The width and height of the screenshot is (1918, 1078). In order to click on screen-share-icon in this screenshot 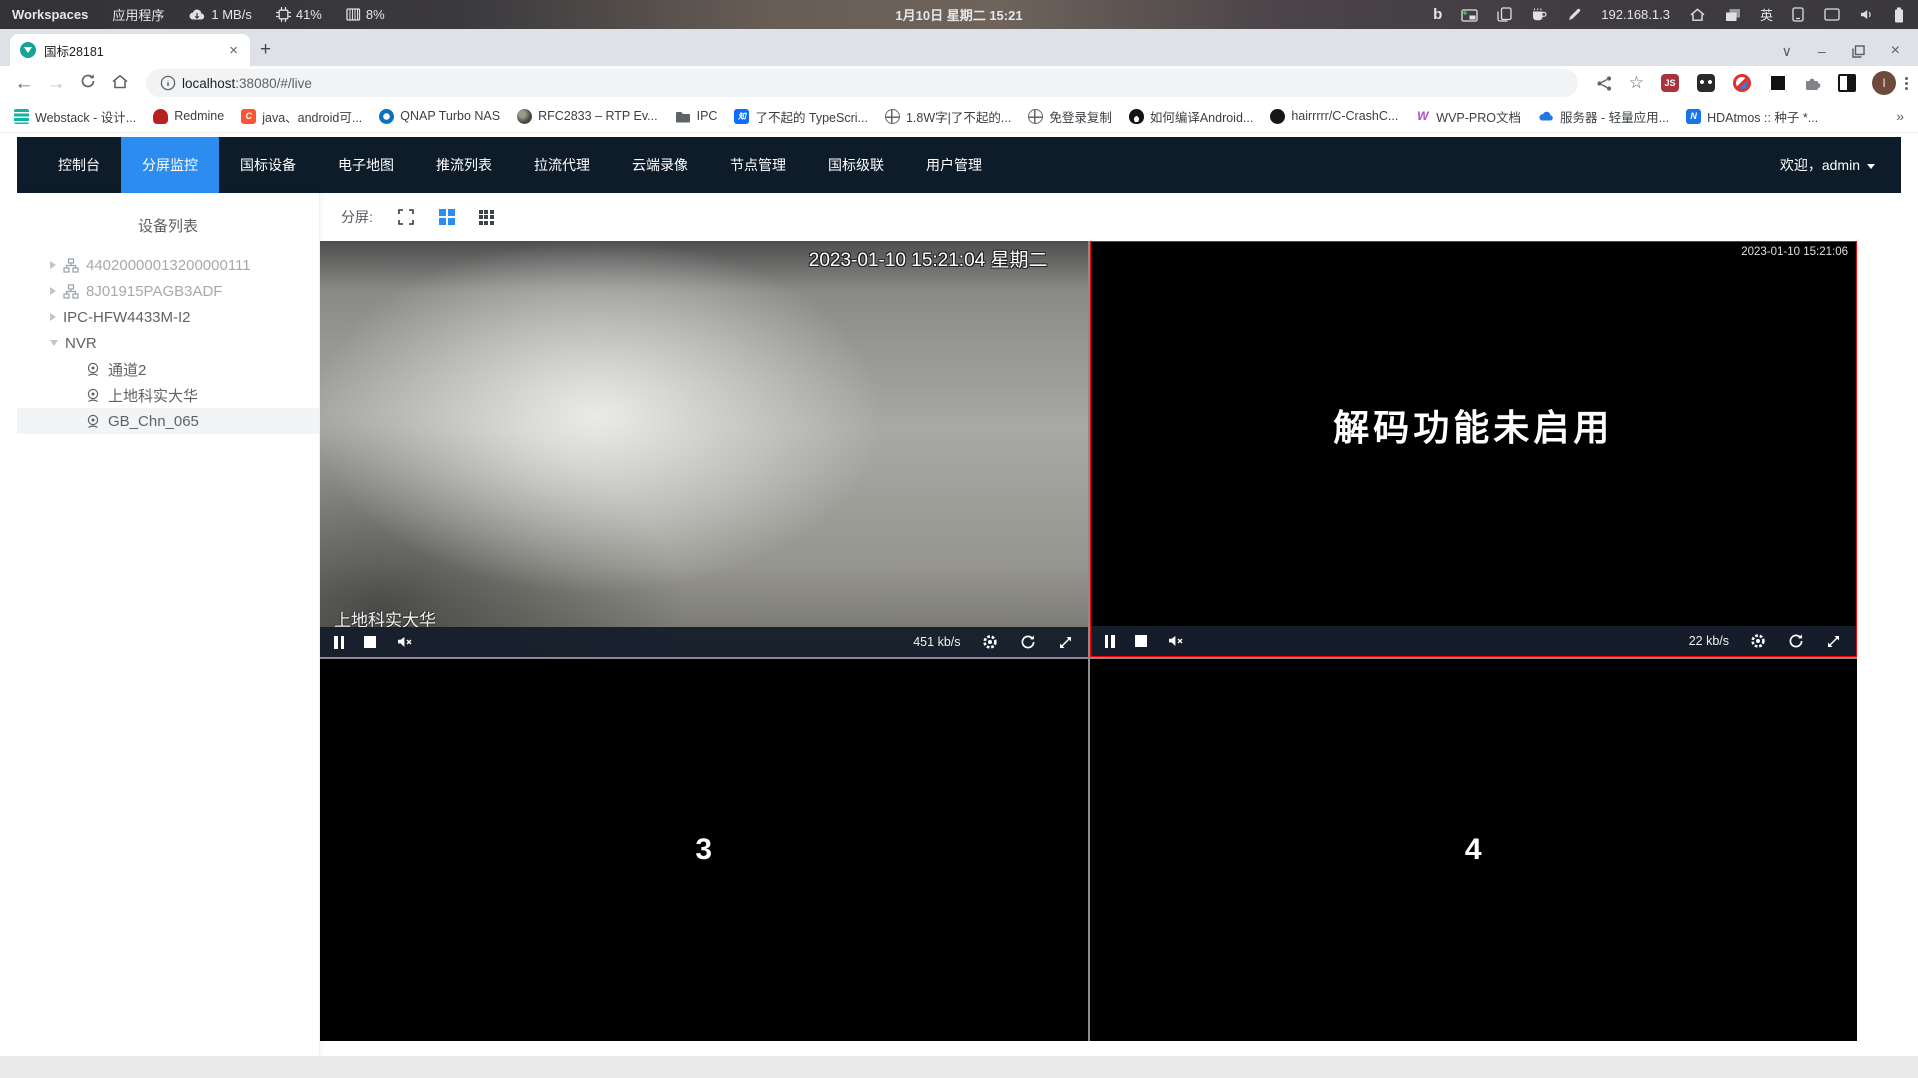, I will do `click(1832, 14)`.